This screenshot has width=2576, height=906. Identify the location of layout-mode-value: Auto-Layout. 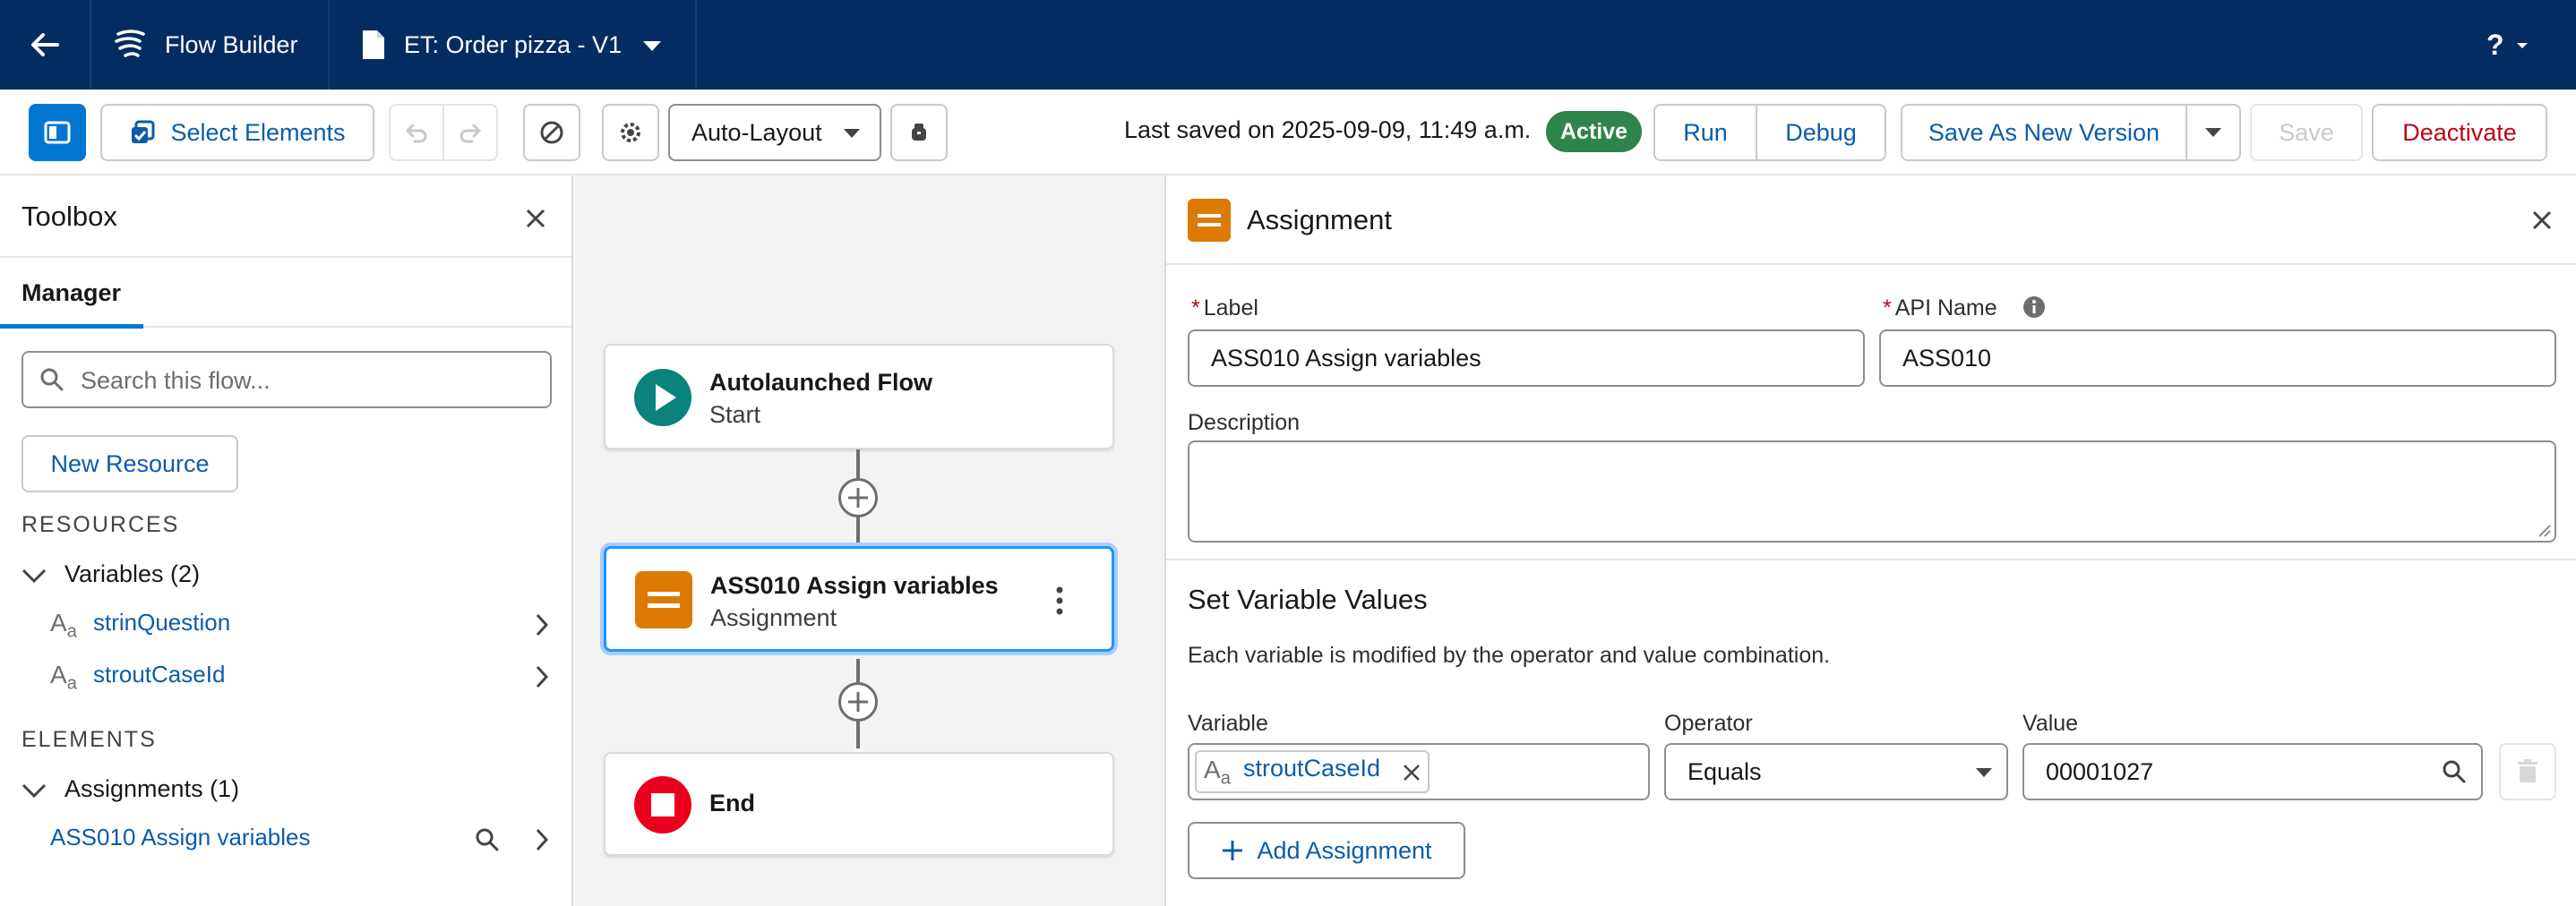
(756, 132).